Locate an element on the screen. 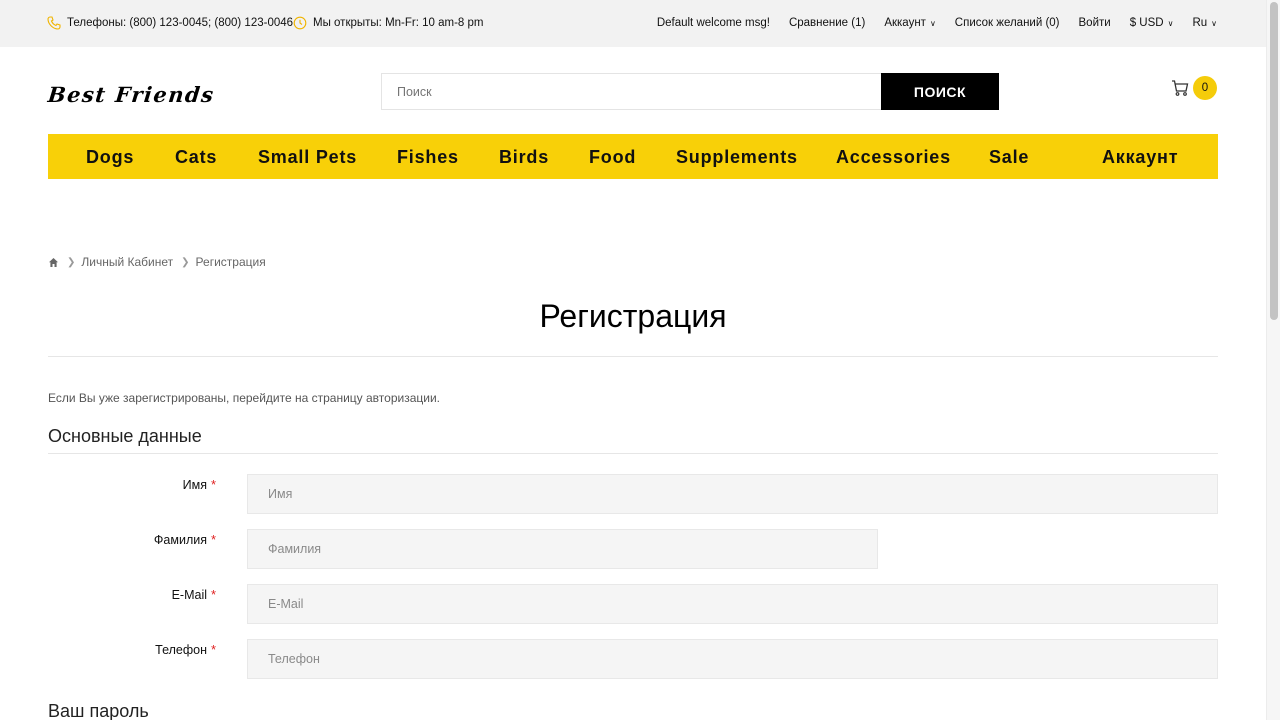 Image resolution: width=1280 pixels, height=720 pixels. phone-field is located at coordinates (732, 659).